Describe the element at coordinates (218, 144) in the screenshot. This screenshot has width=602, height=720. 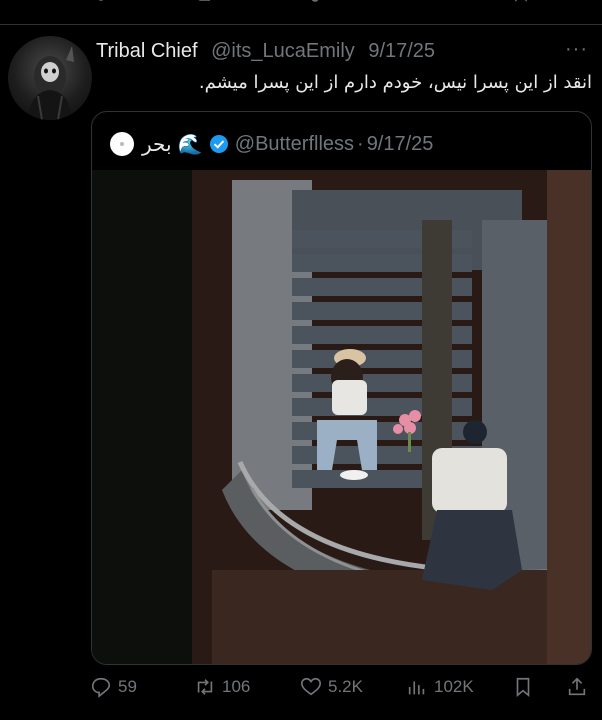
I see `verified-badge-icon` at that location.